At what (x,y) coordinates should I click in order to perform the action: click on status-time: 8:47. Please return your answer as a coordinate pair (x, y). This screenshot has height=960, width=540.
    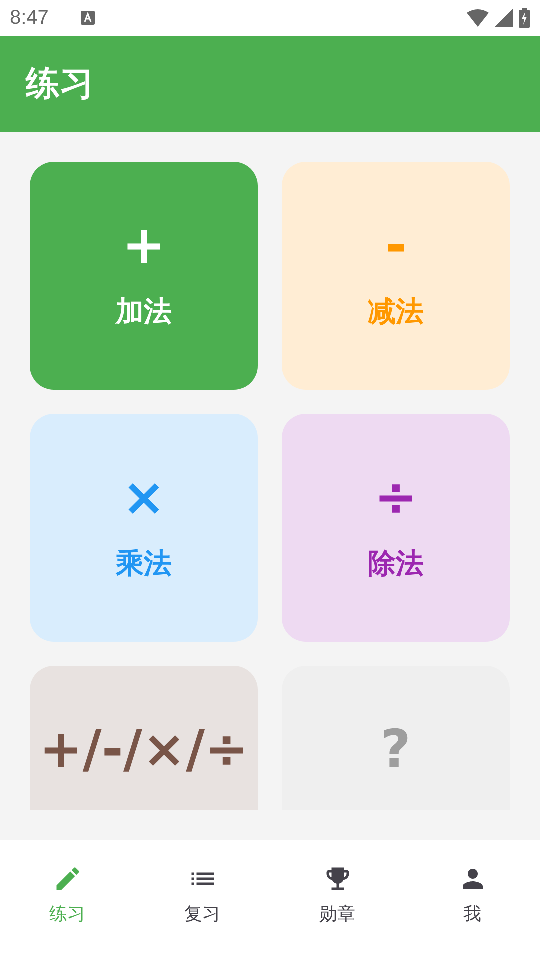
    Looking at the image, I should click on (29, 18).